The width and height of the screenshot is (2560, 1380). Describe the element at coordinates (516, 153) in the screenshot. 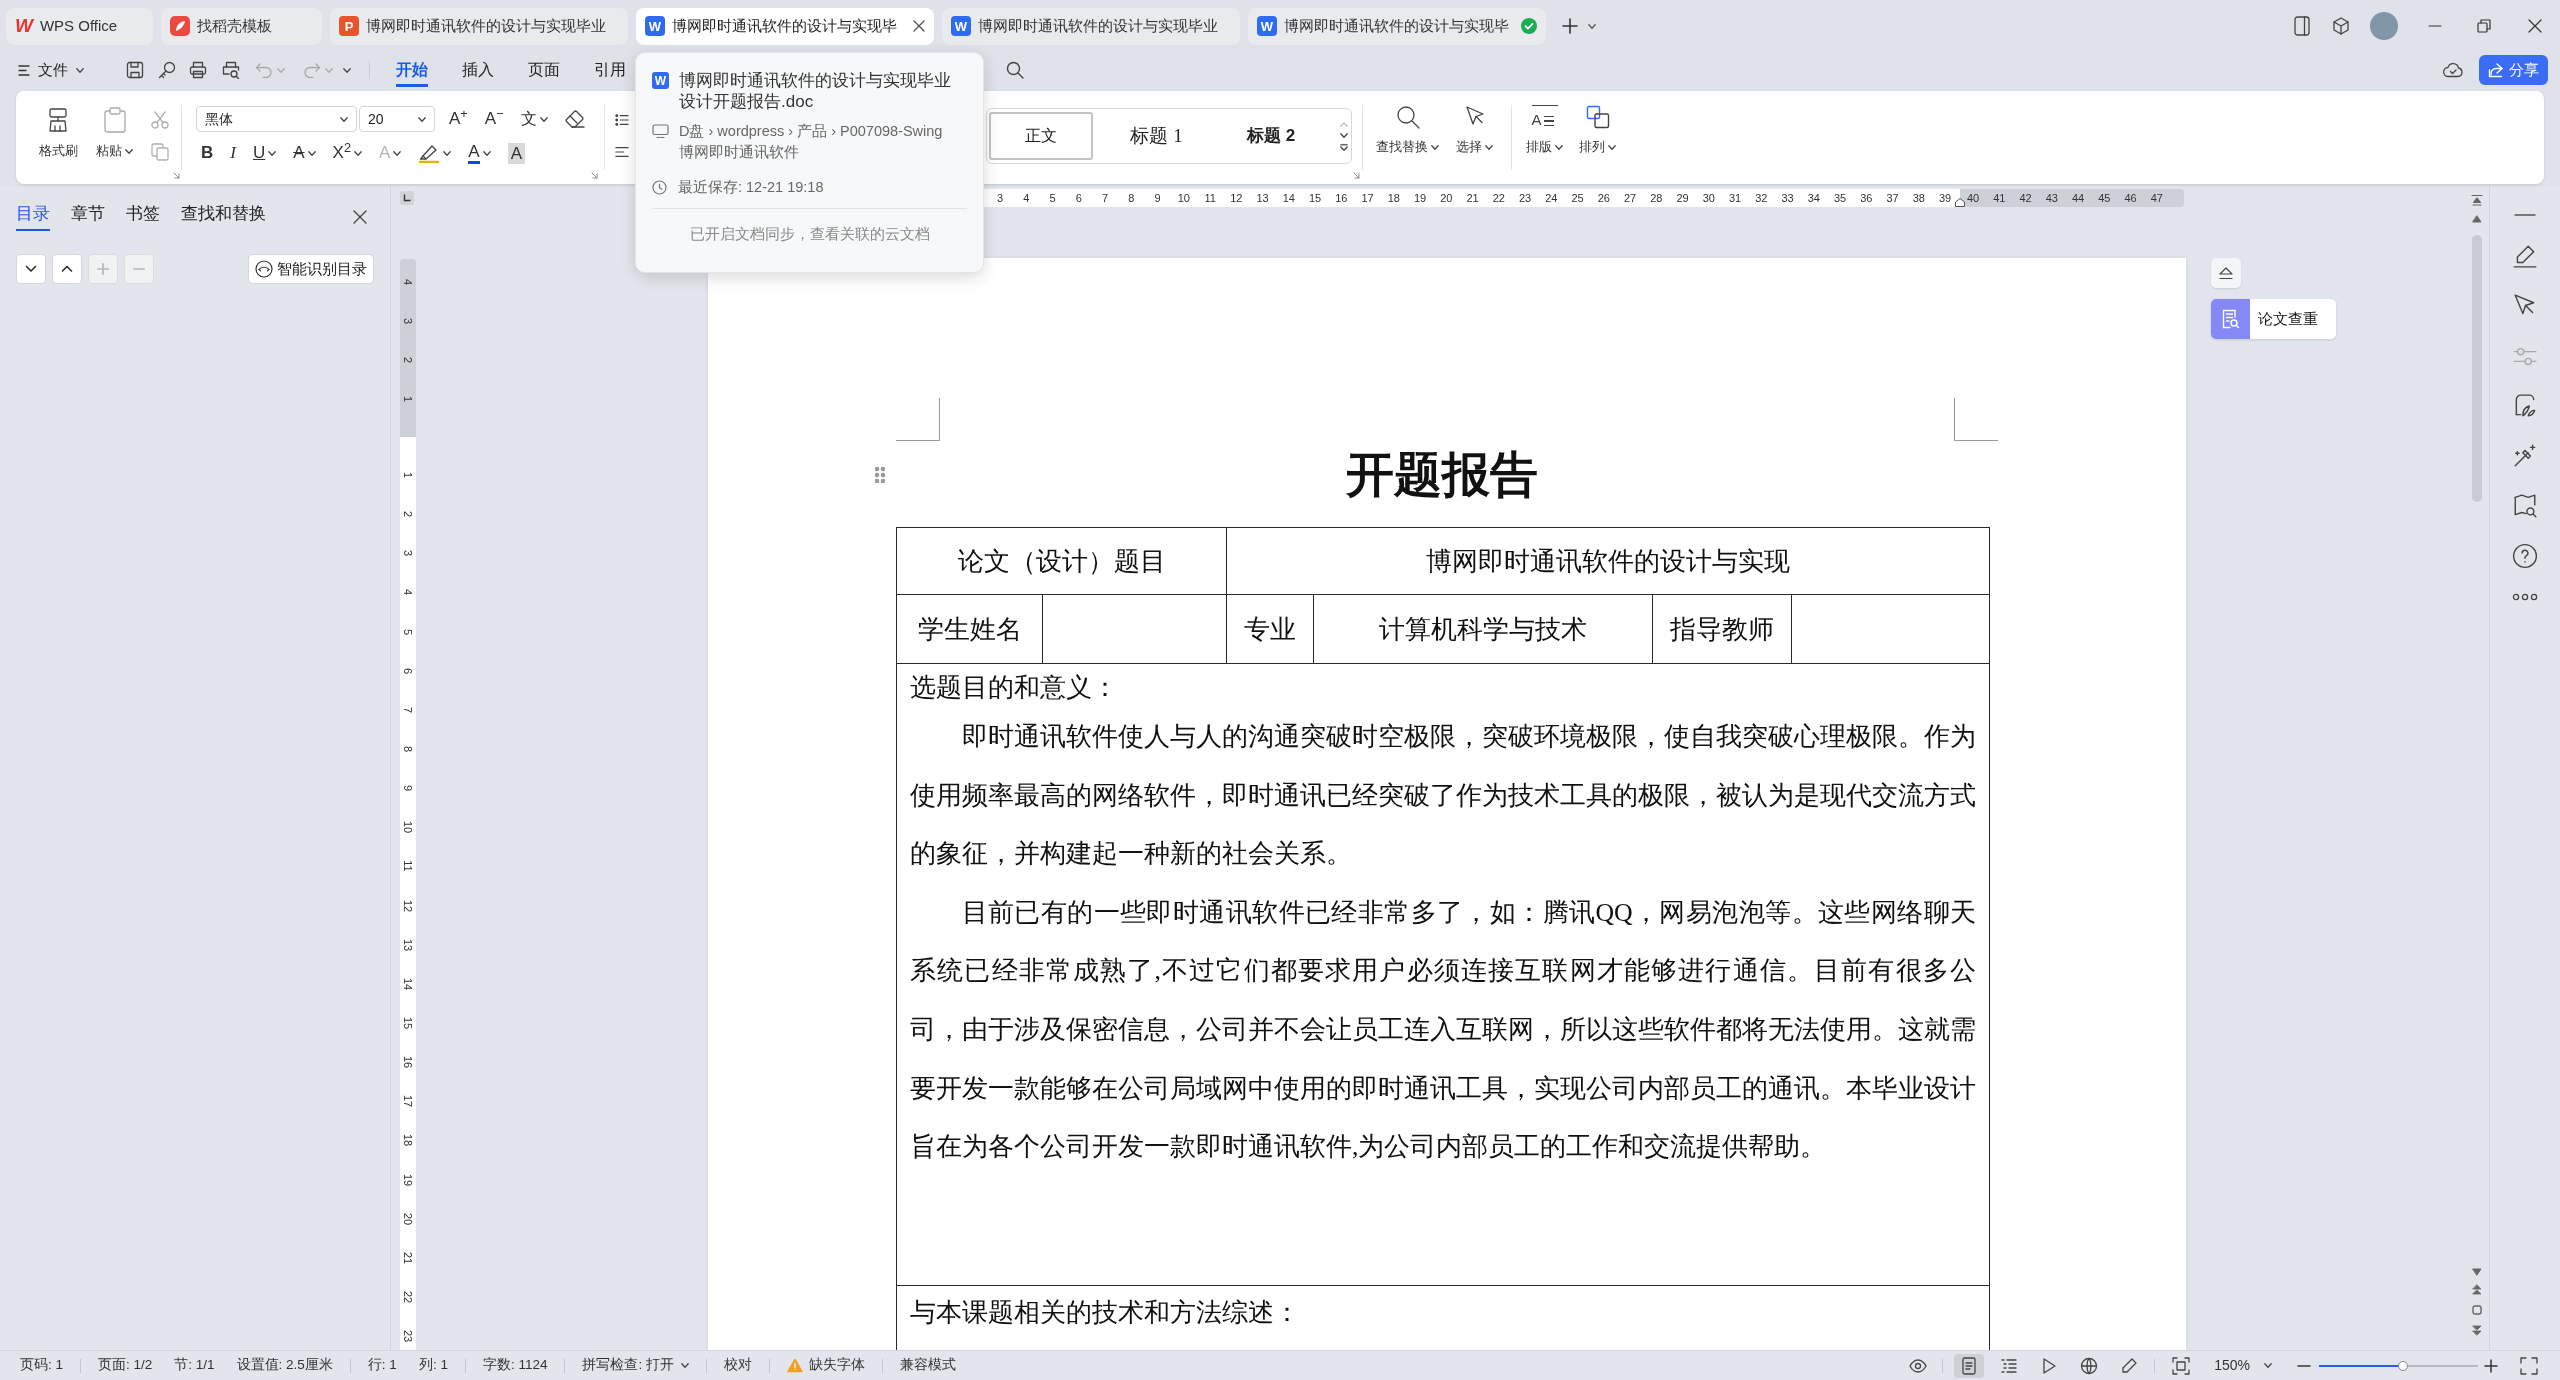

I see `character-shading-button: A` at that location.